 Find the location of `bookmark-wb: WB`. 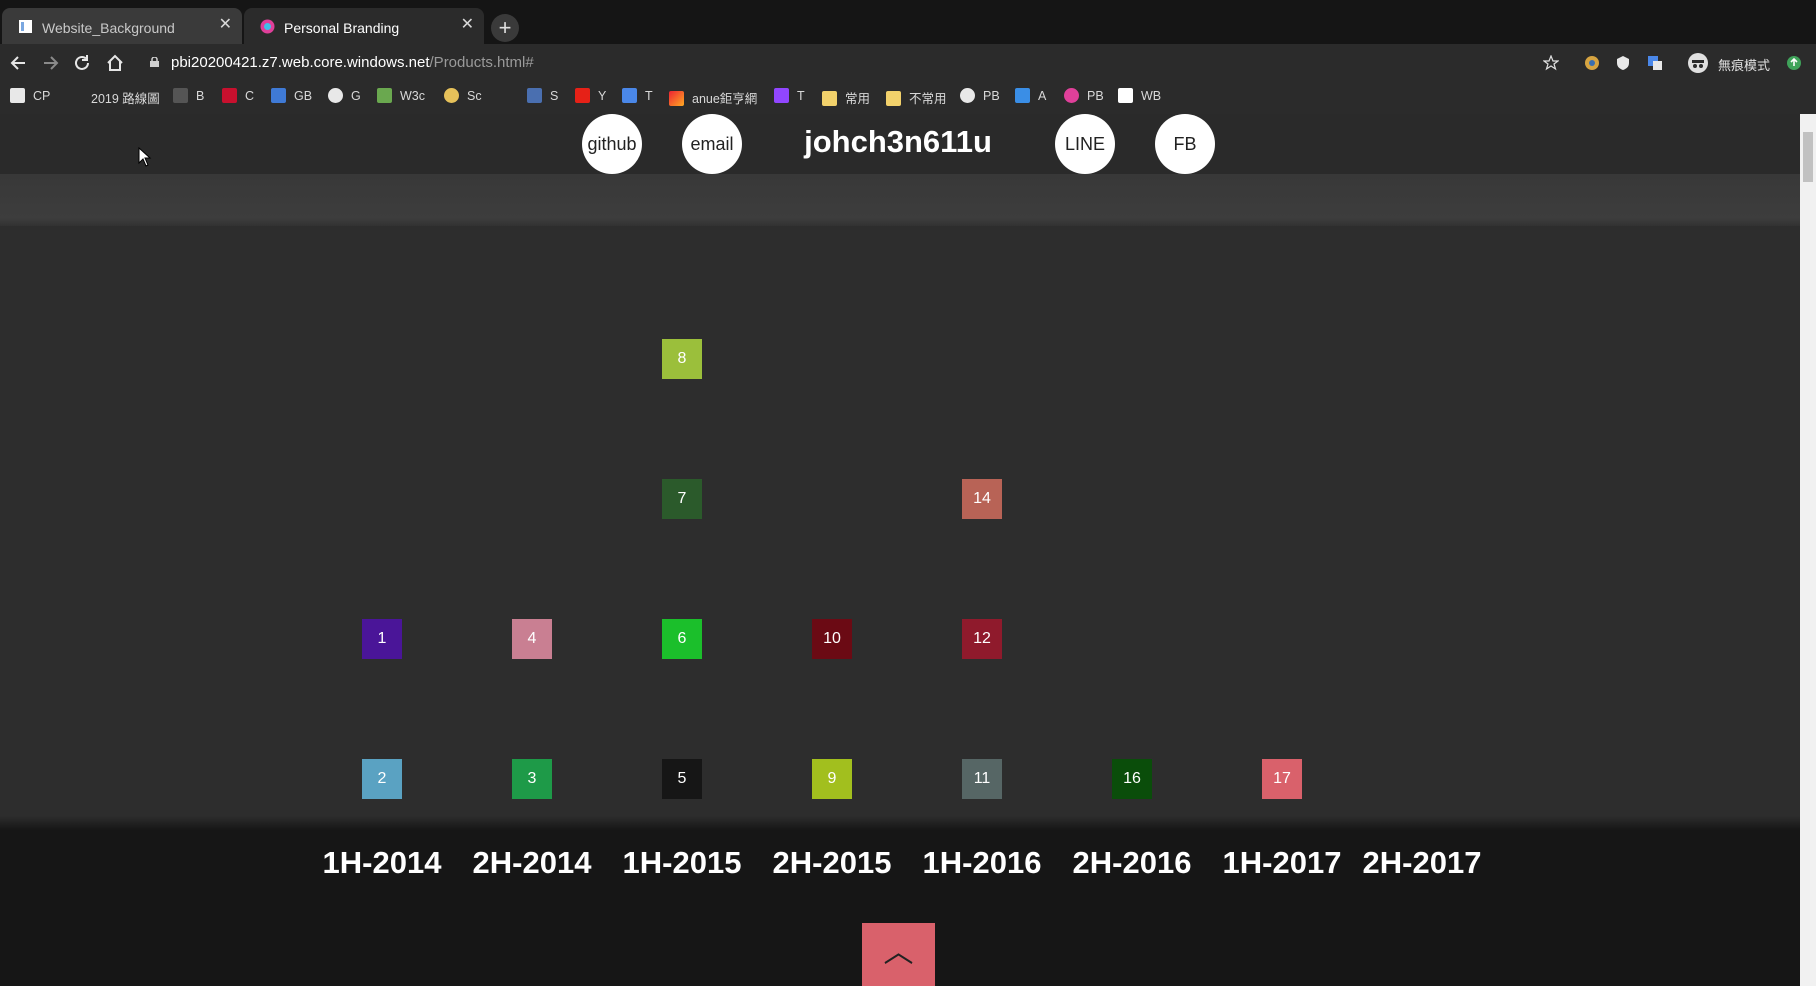

bookmark-wb: WB is located at coordinates (1139, 98).